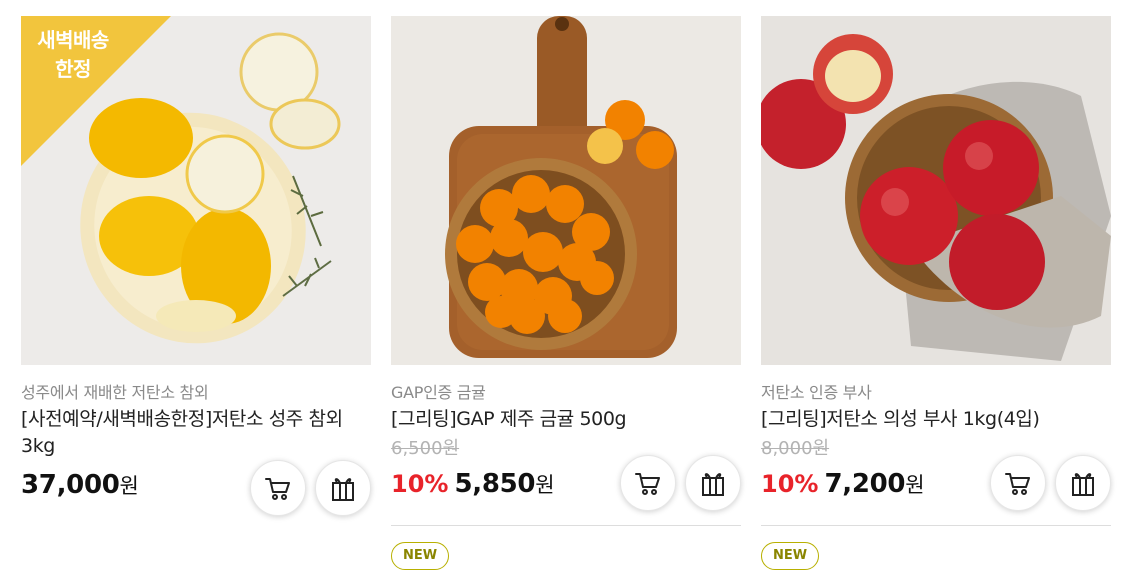 The image size is (1130, 588). I want to click on product-subtitle: 저탄소 인증 부사, so click(816, 392).